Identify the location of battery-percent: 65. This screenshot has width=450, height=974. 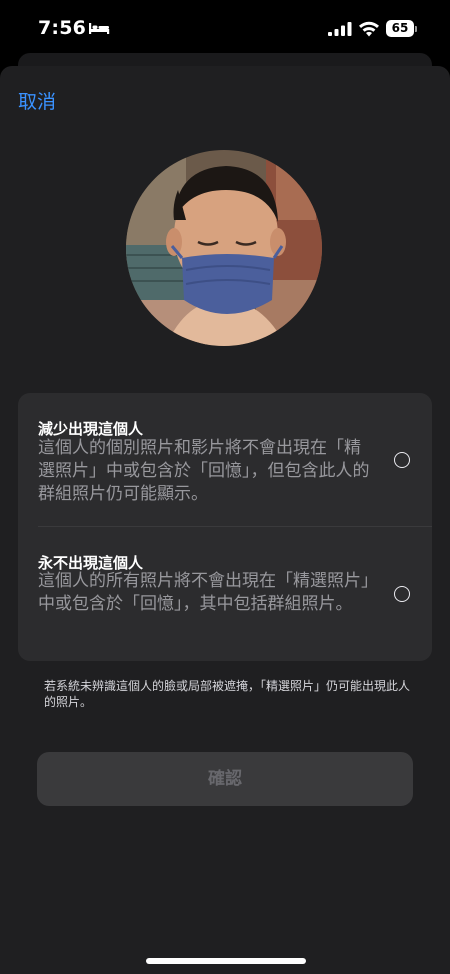
(400, 28).